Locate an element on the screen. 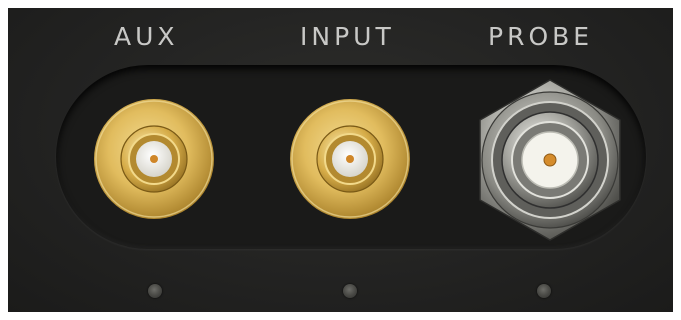  led-indicator-aux is located at coordinates (155, 291).